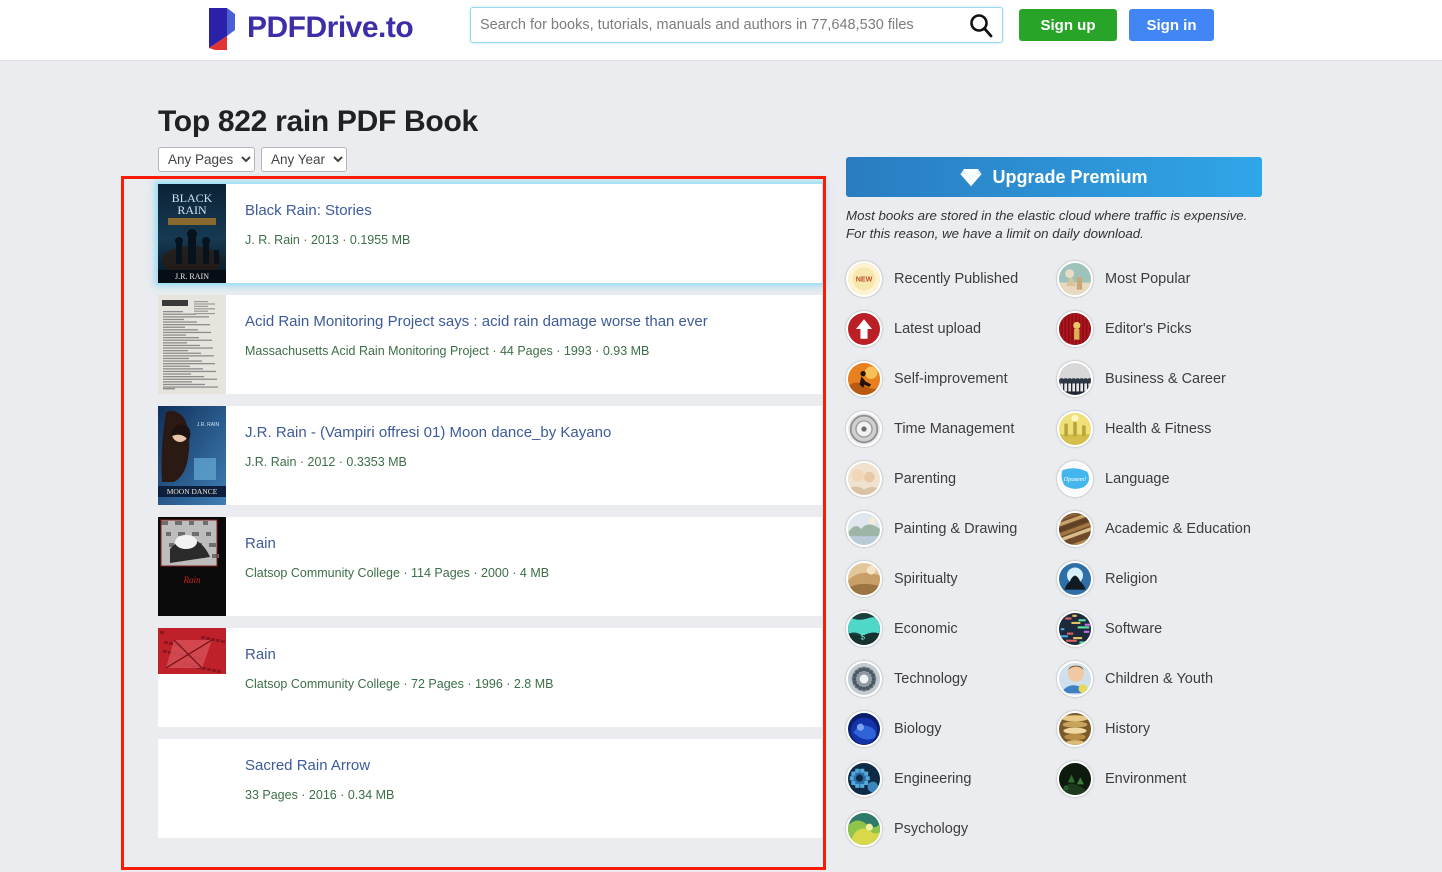 The image size is (1442, 872). I want to click on result-meta: J. R. Rain · 2013 · 0.1955 MB, so click(328, 240).